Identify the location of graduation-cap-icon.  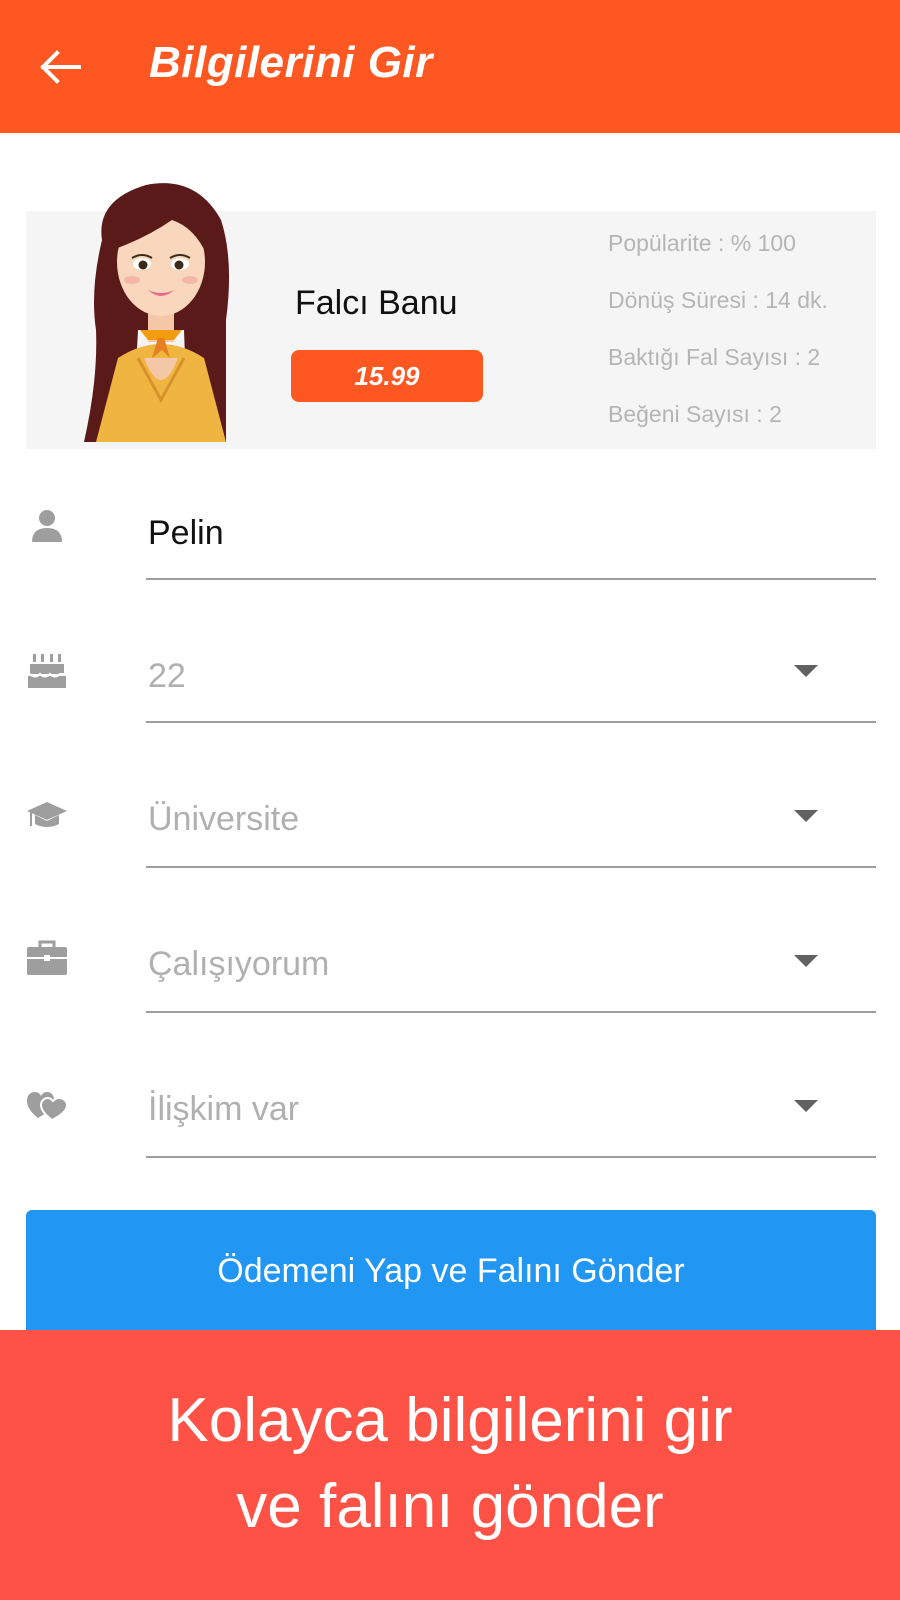
(47, 815).